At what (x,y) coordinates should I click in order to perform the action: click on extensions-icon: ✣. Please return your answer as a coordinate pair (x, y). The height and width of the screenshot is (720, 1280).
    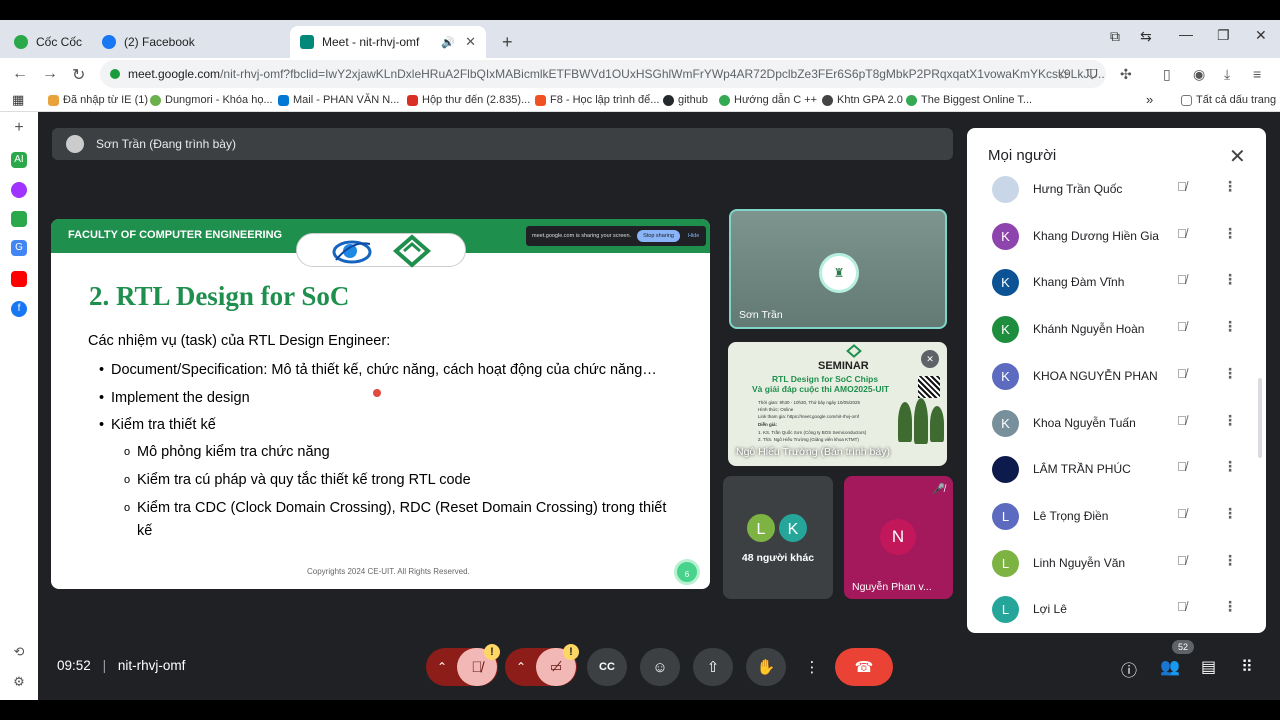
    Looking at the image, I should click on (1126, 74).